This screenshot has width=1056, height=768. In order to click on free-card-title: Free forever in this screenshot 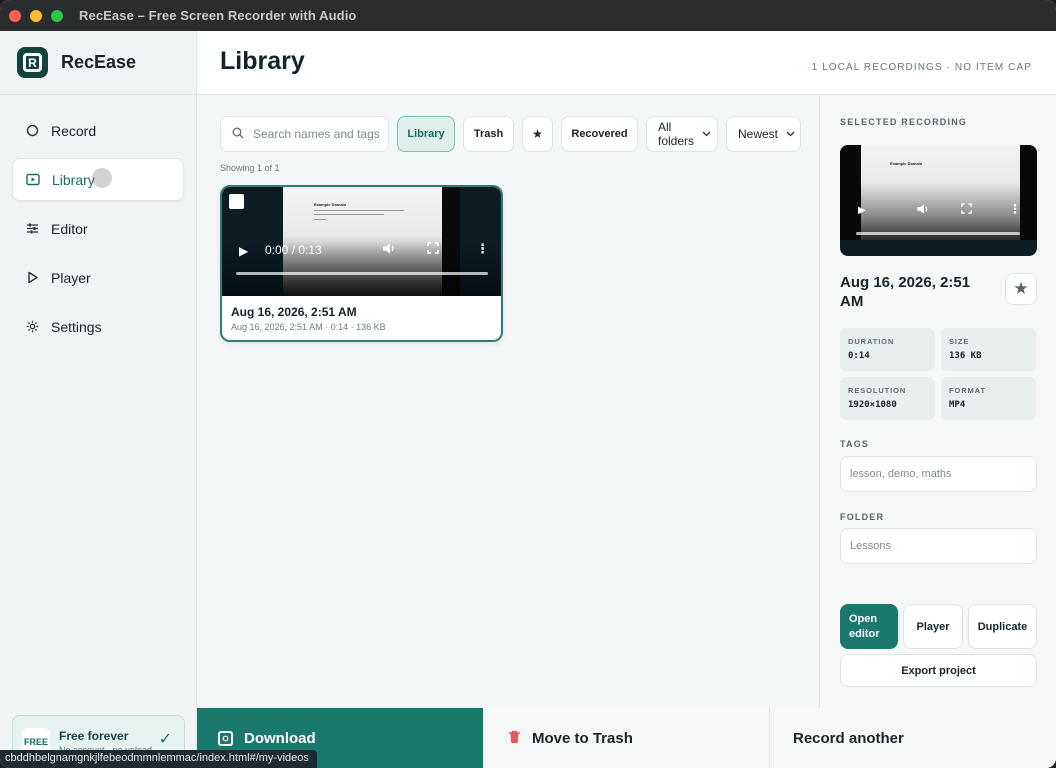, I will do `click(94, 735)`.